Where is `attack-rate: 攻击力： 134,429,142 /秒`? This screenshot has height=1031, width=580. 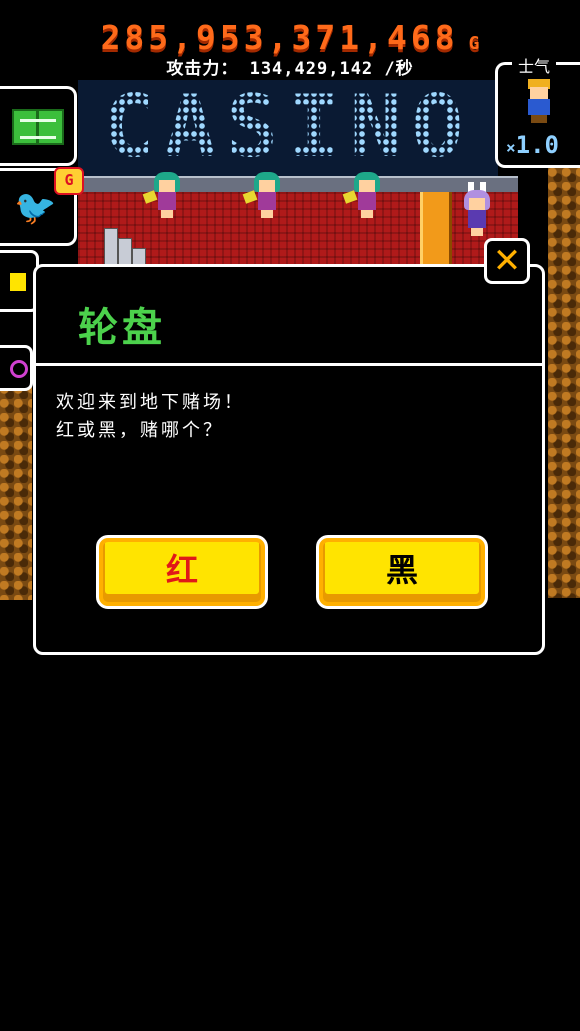 attack-rate: 攻击力： 134,429,142 /秒 is located at coordinates (290, 66).